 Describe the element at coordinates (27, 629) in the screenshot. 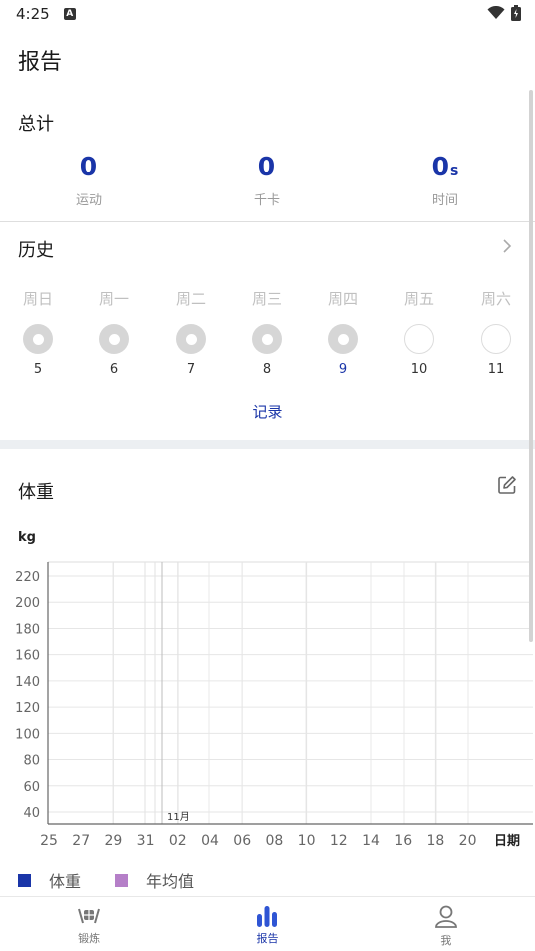

I see `y-tick-label: 180` at that location.